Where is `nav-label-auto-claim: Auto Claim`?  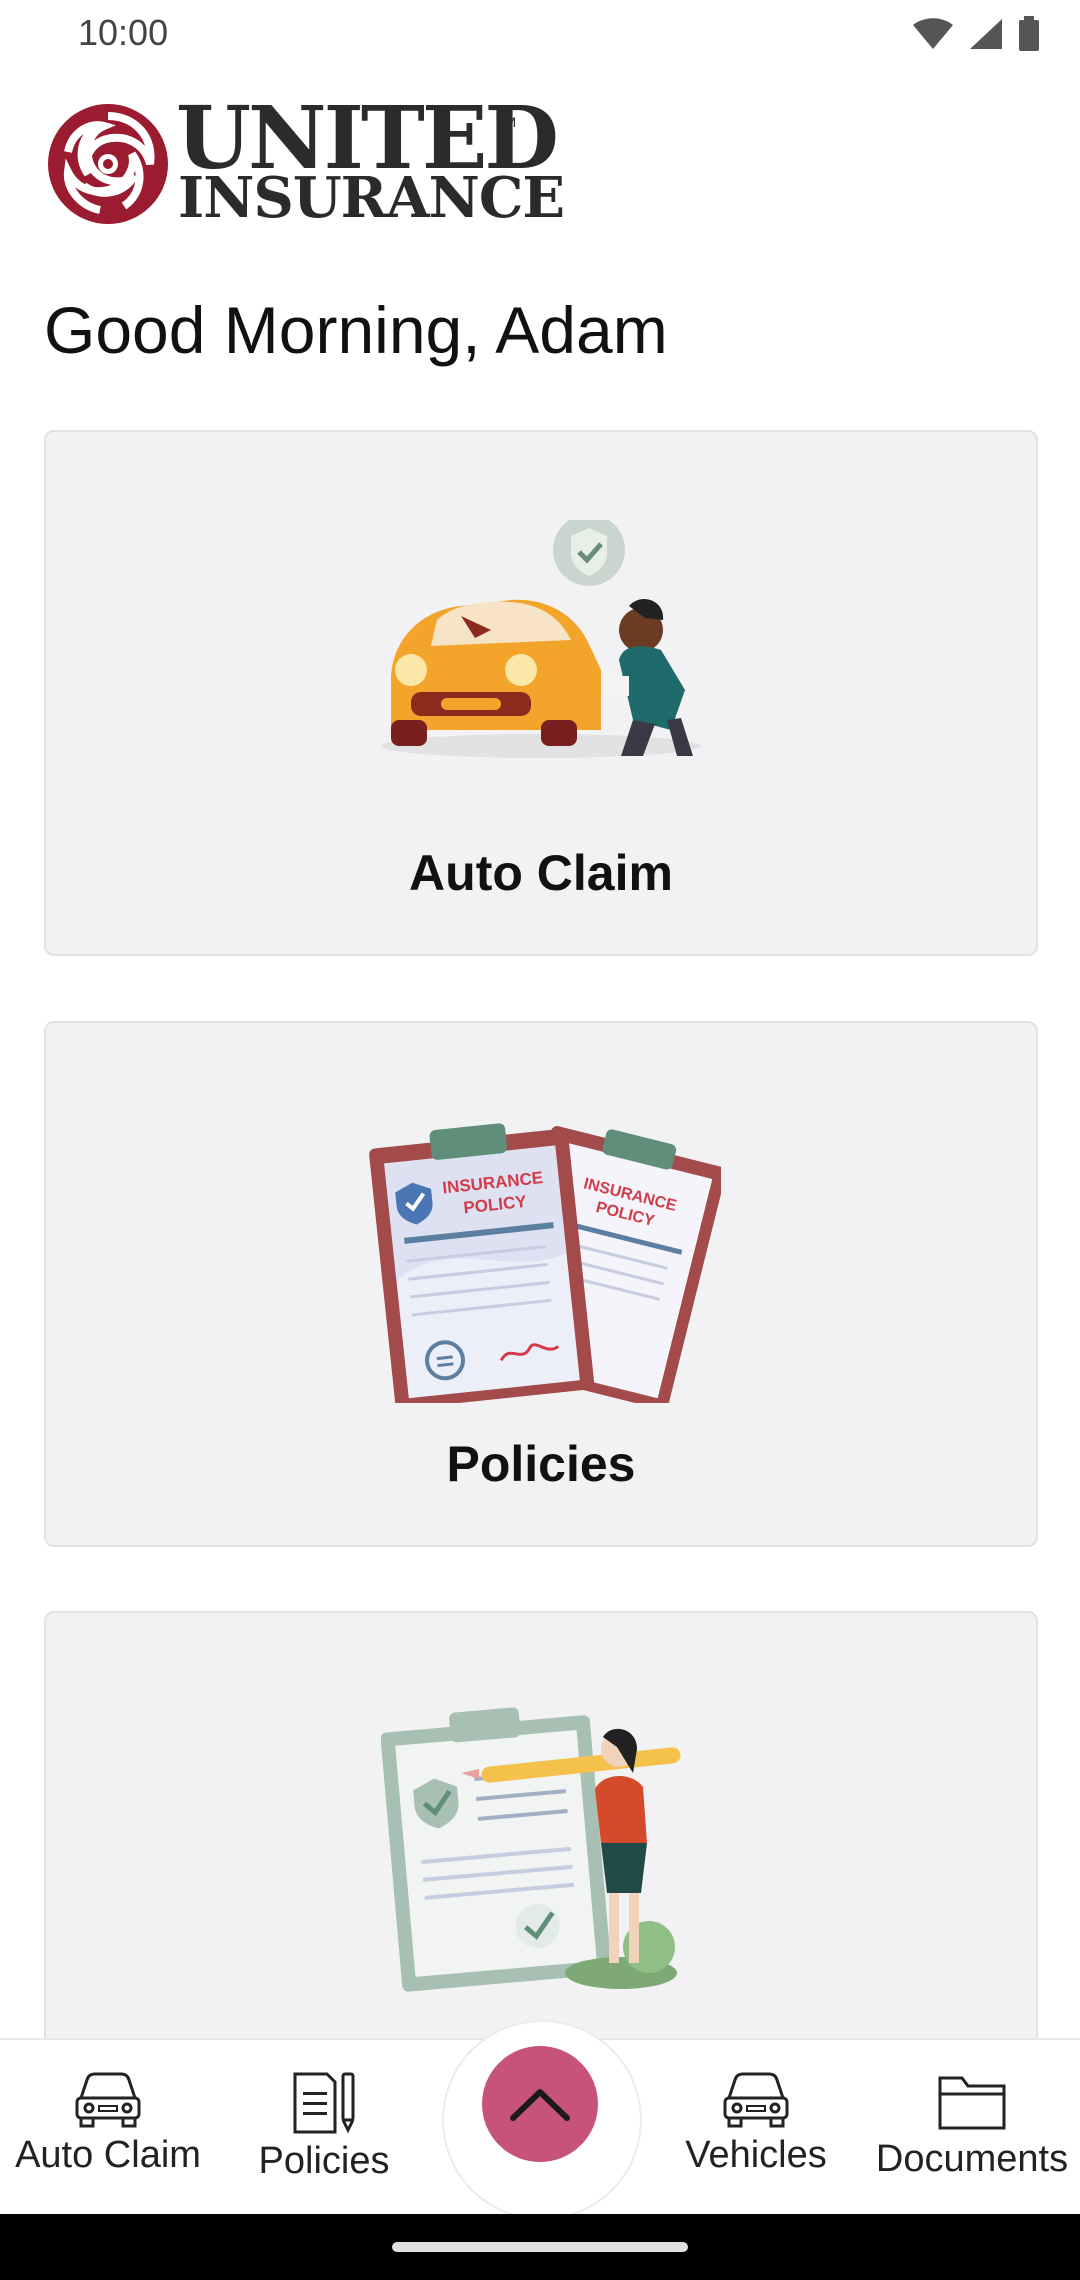 nav-label-auto-claim: Auto Claim is located at coordinates (108, 2155).